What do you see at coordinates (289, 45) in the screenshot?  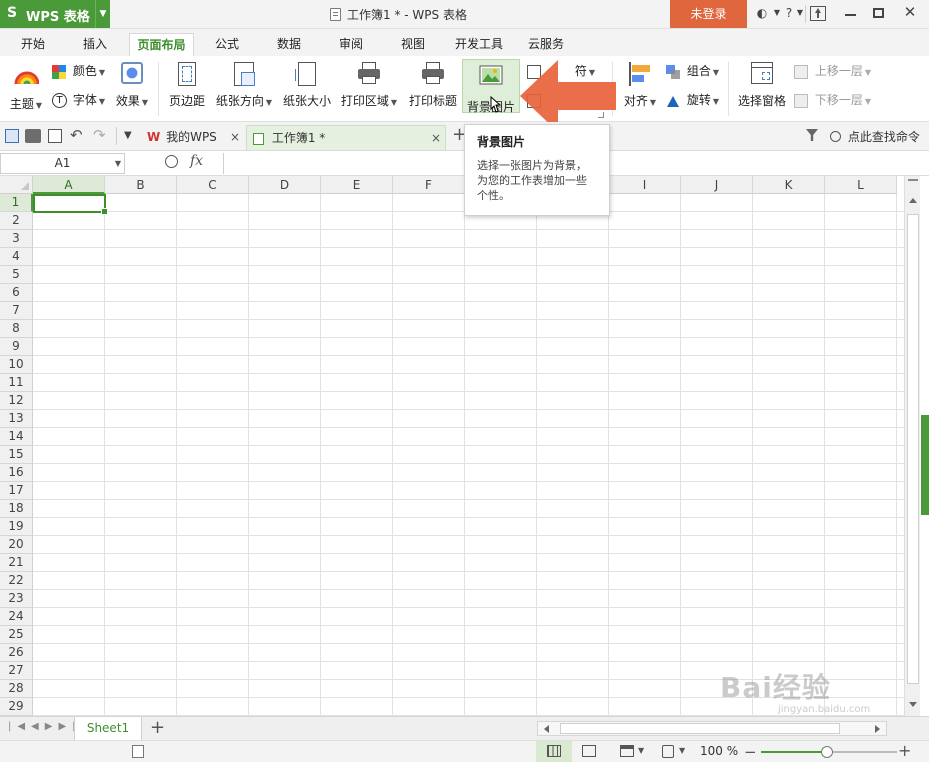 I see `tab-data: 数据` at bounding box center [289, 45].